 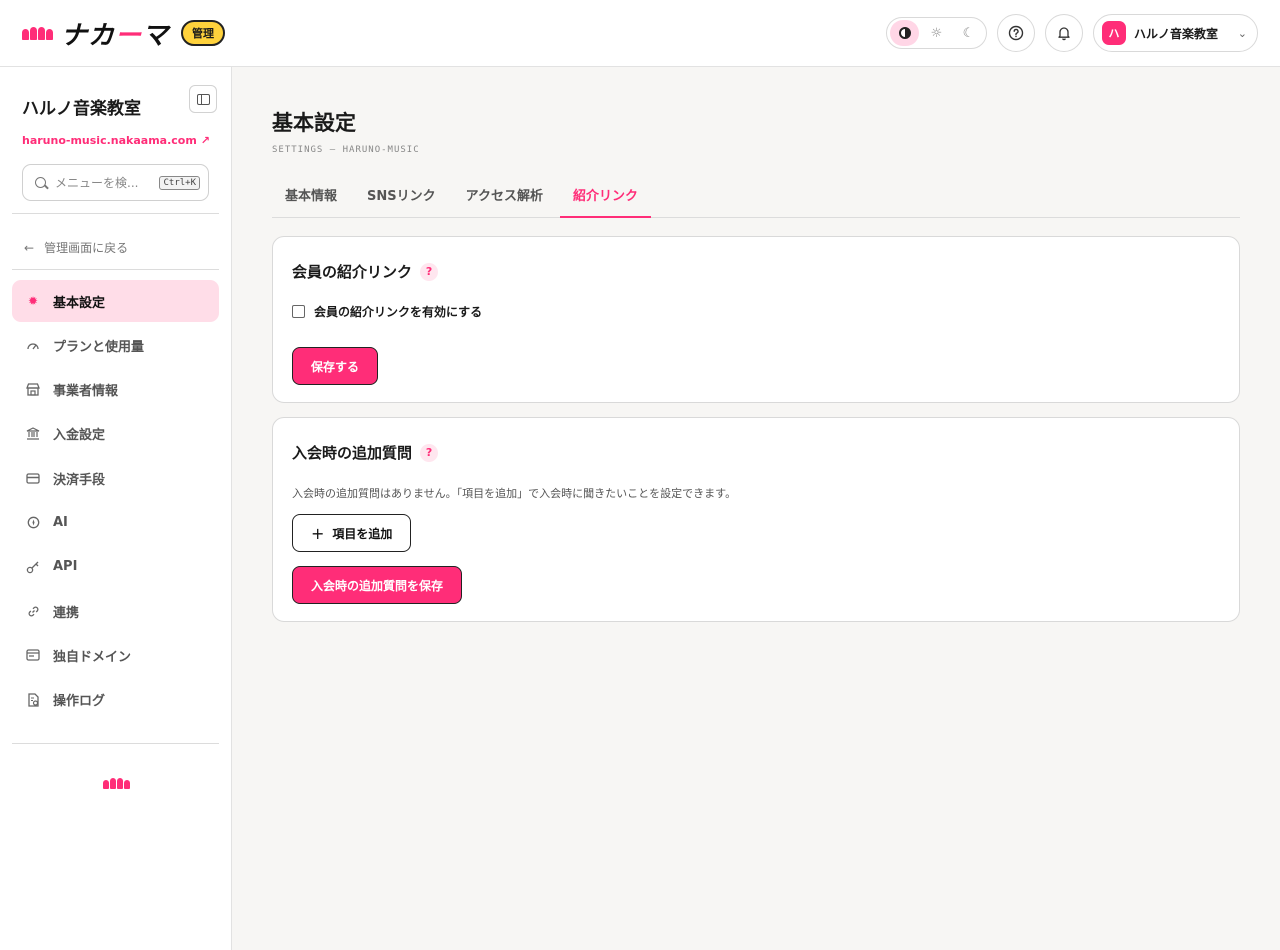 What do you see at coordinates (352, 272) in the screenshot?
I see `card-title-text: 会員の紹介リンク` at bounding box center [352, 272].